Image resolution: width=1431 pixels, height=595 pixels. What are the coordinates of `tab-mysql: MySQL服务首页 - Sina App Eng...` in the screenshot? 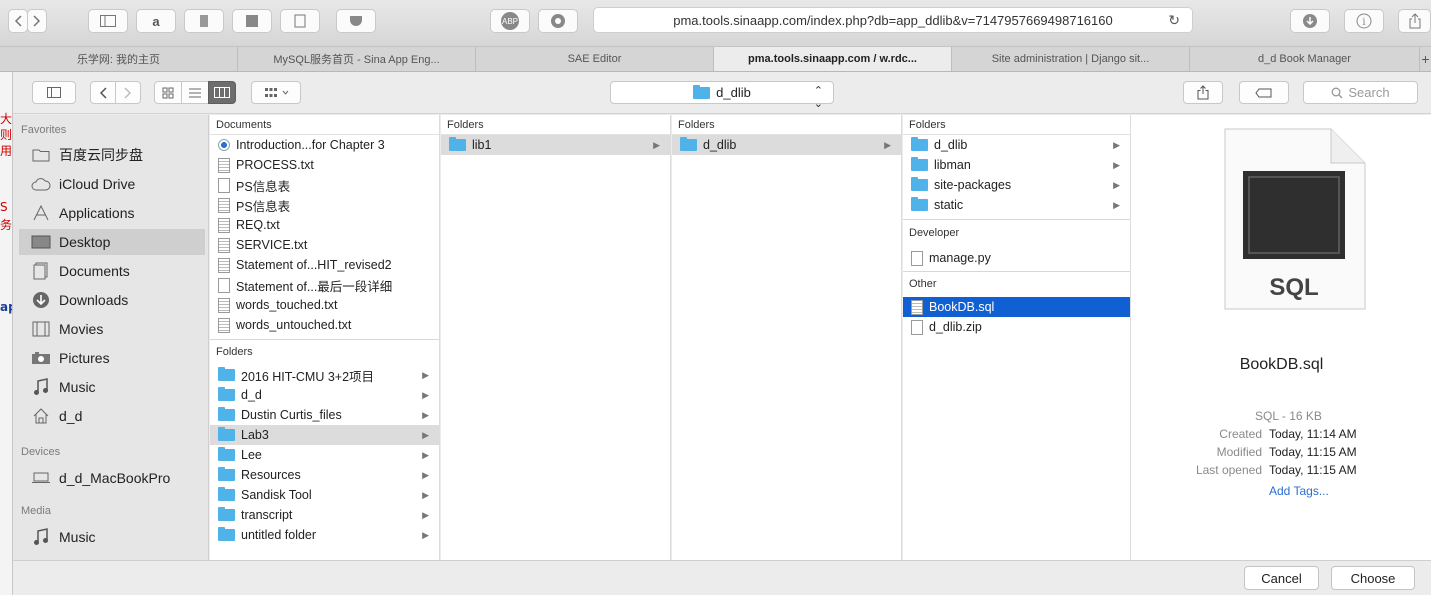 It's located at (357, 59).